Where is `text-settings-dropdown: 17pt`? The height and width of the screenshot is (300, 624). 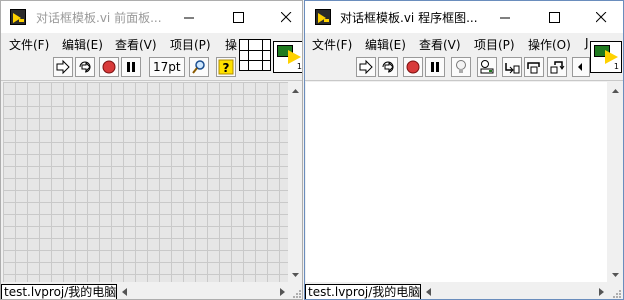 text-settings-dropdown: 17pt is located at coordinates (167, 67).